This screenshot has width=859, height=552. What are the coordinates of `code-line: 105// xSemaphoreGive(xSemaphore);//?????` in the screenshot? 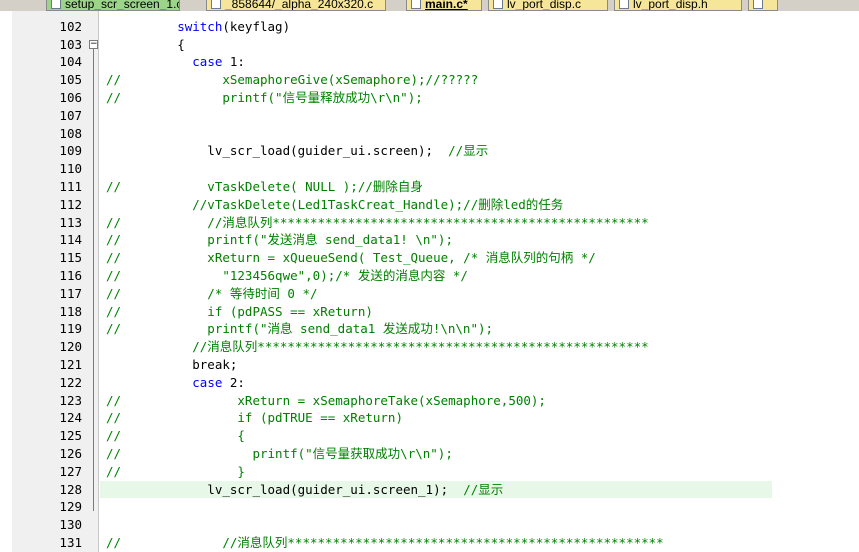 It's located at (386, 80).